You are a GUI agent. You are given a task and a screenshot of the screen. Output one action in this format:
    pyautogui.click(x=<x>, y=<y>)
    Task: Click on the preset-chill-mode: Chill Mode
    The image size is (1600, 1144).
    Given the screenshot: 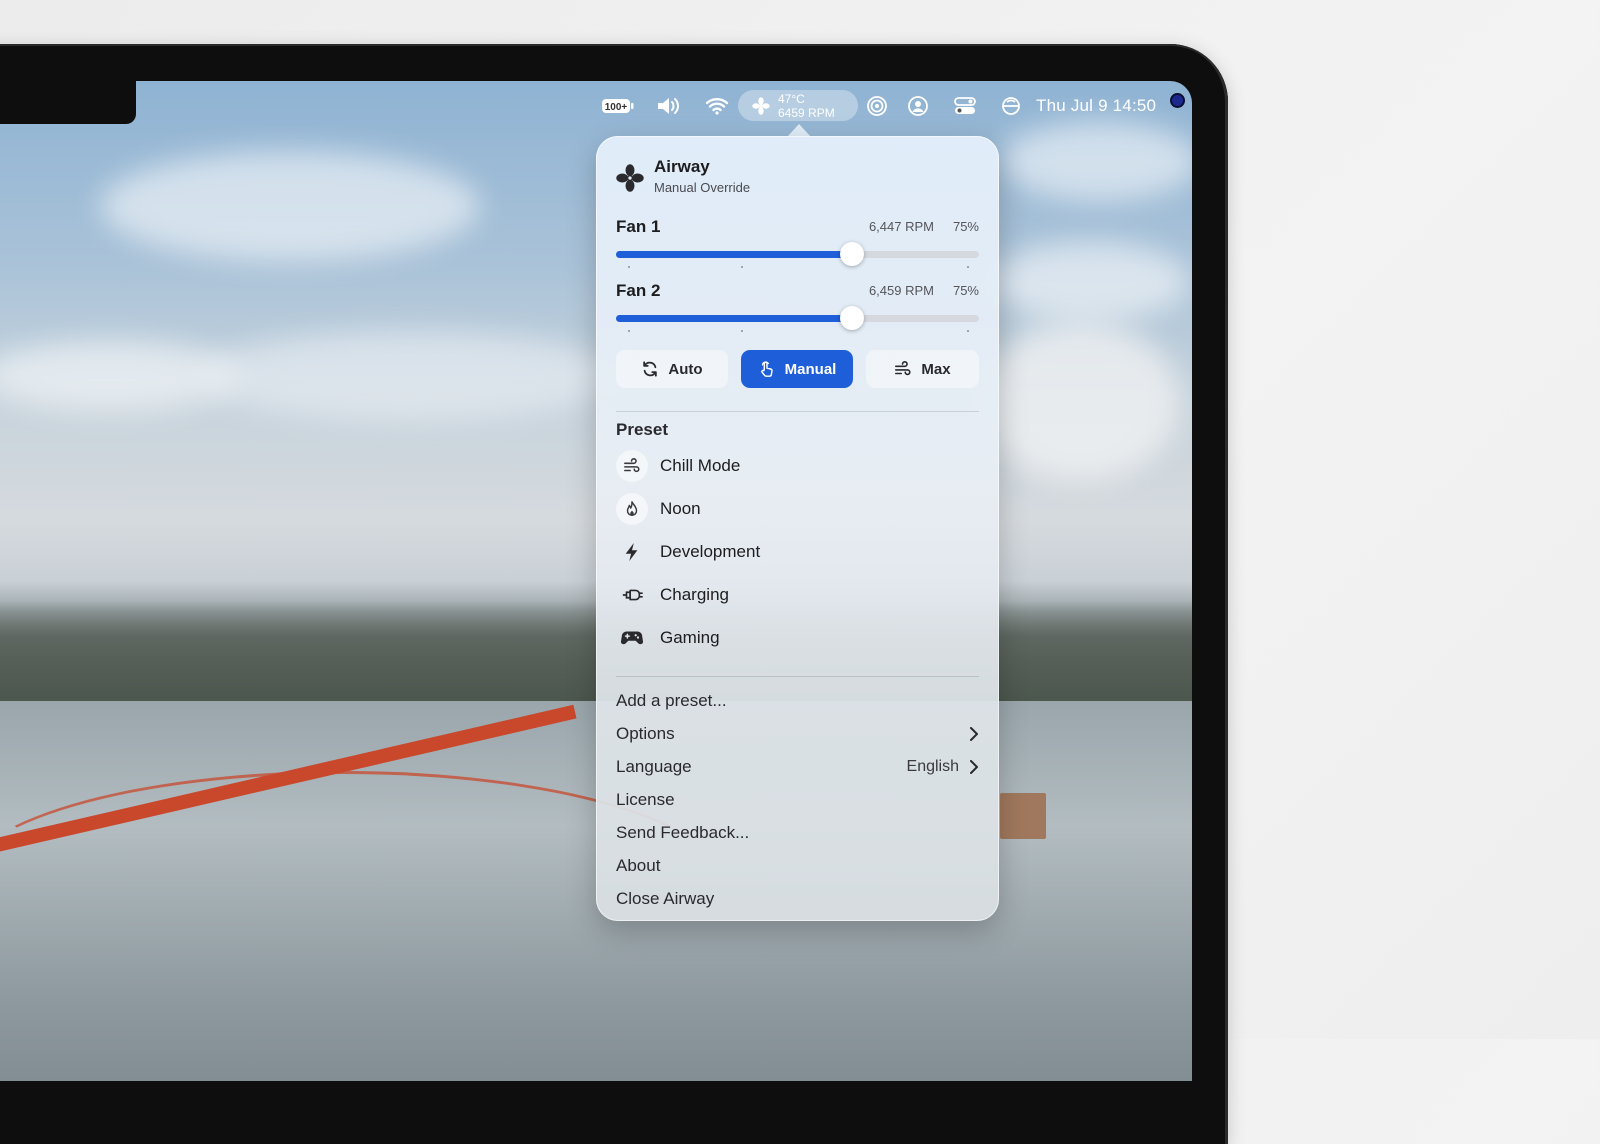 What is the action you would take?
    pyautogui.click(x=797, y=466)
    